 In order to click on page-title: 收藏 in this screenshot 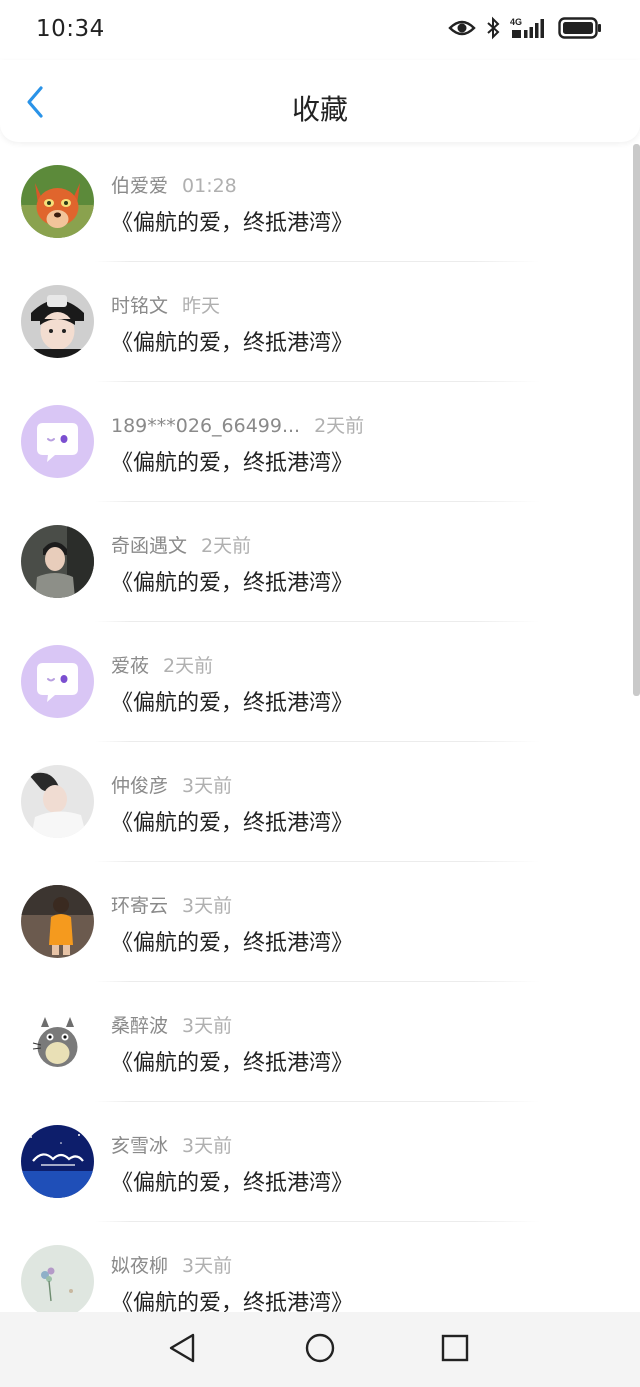, I will do `click(319, 109)`.